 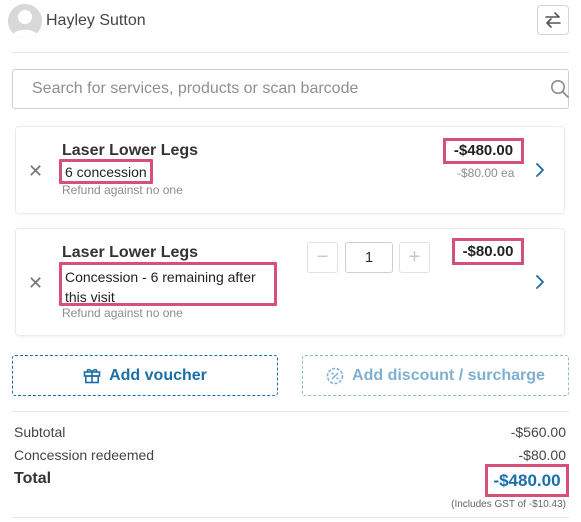 I want to click on concession-label-highlight: 6 concession, so click(x=106, y=171).